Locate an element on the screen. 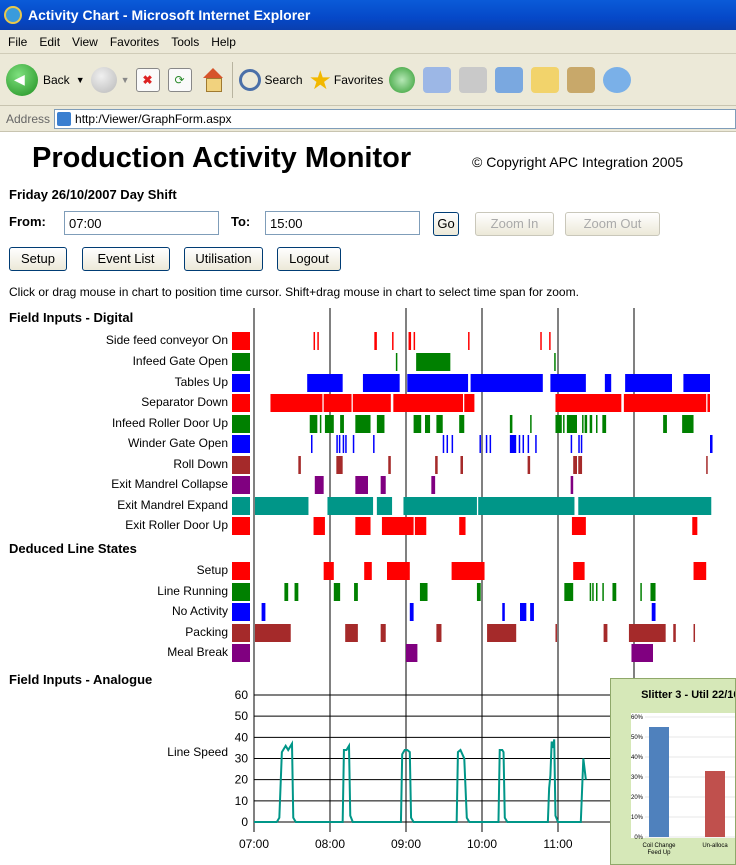 This screenshot has height=865, width=736. messenger-icon is located at coordinates (617, 79).